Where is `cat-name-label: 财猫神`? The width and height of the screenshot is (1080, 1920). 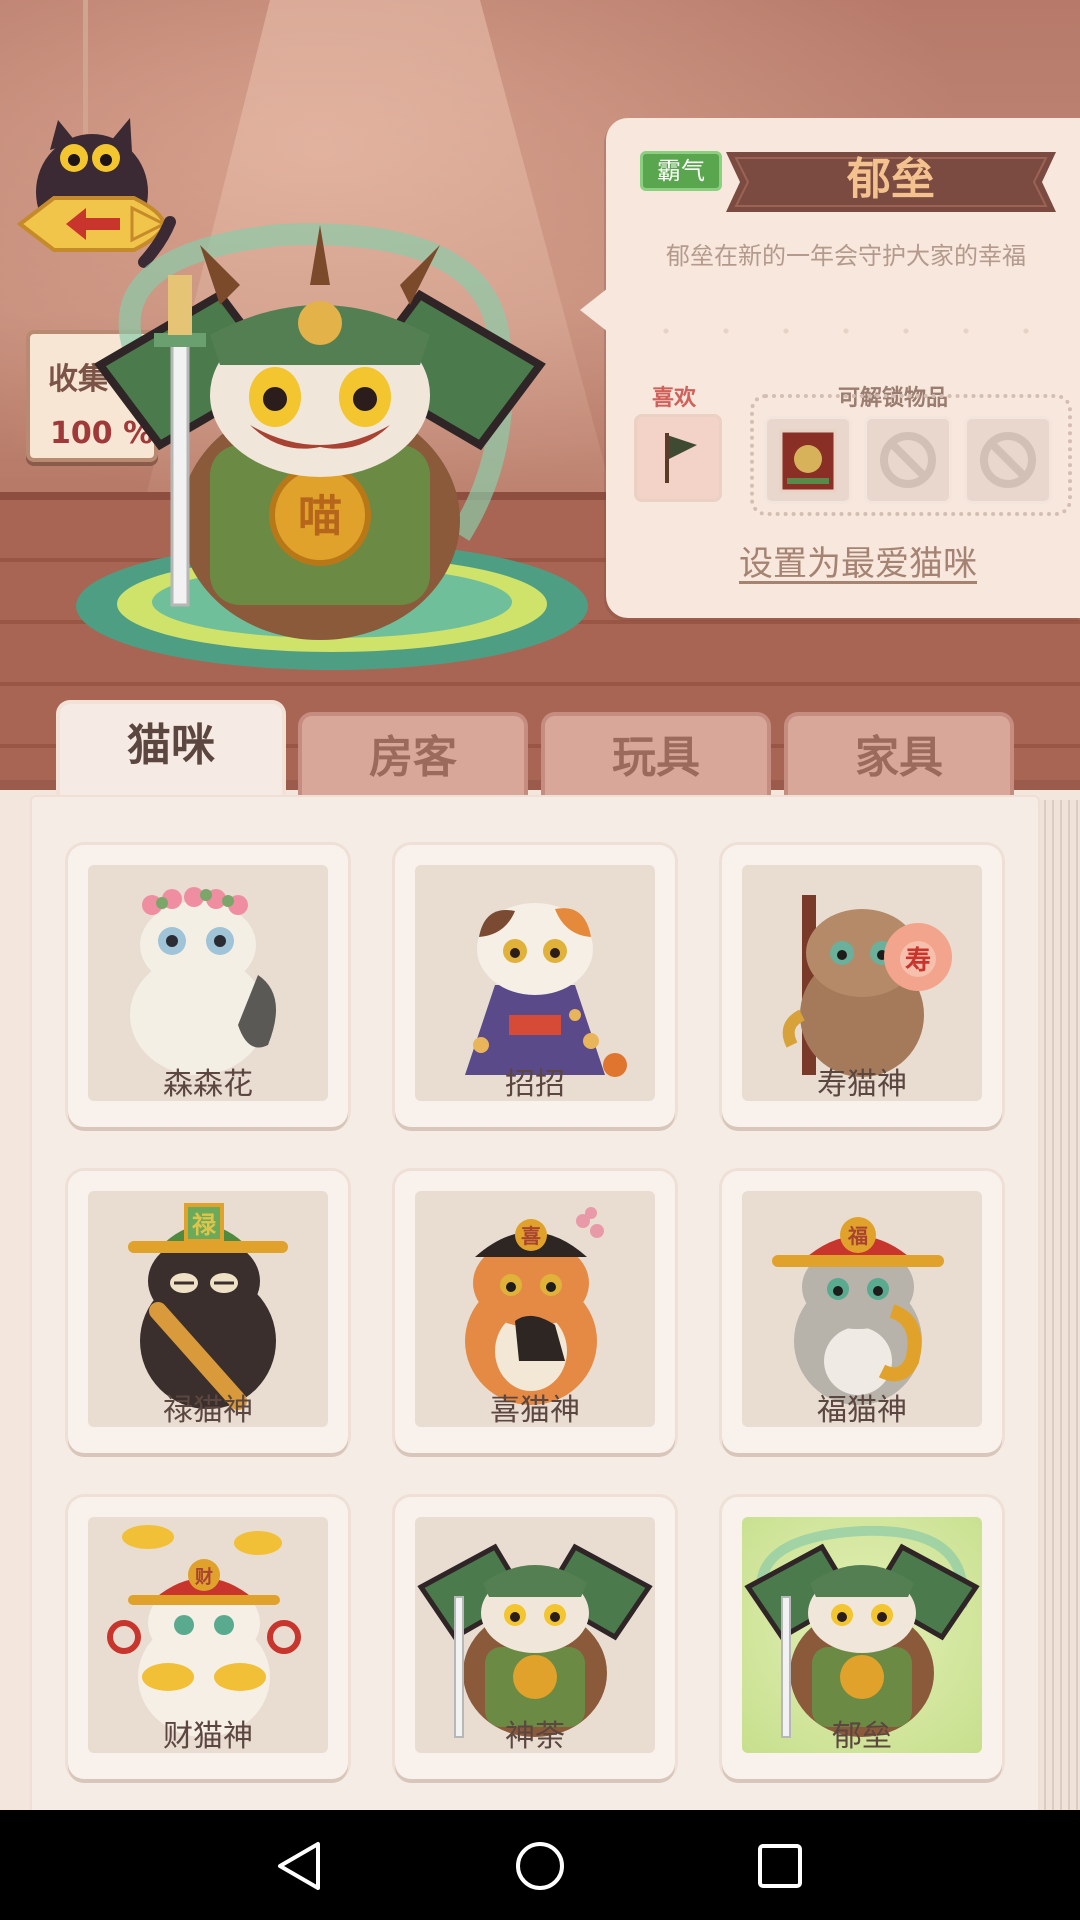
cat-name-label: 财猫神 is located at coordinates (208, 1736).